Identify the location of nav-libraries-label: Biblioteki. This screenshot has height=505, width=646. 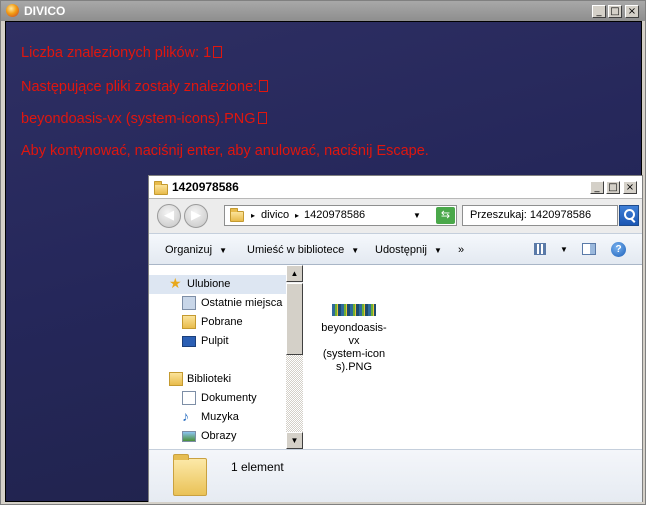
(209, 379).